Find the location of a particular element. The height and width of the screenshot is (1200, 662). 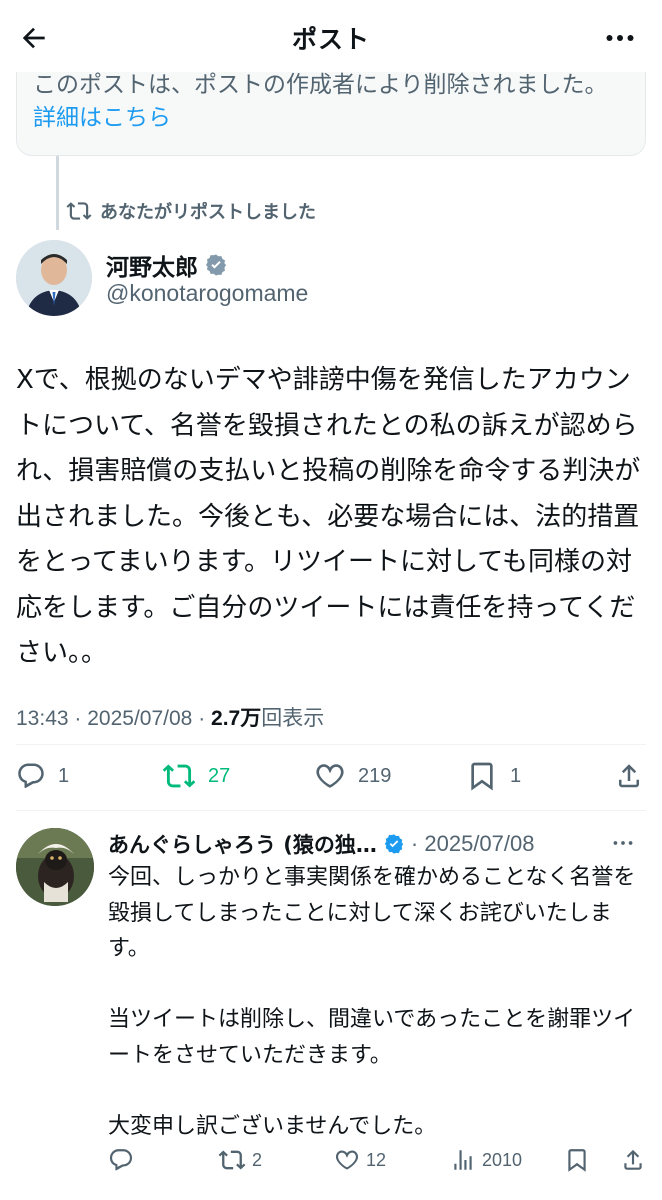

repost-button: 27 is located at coordinates (196, 776).